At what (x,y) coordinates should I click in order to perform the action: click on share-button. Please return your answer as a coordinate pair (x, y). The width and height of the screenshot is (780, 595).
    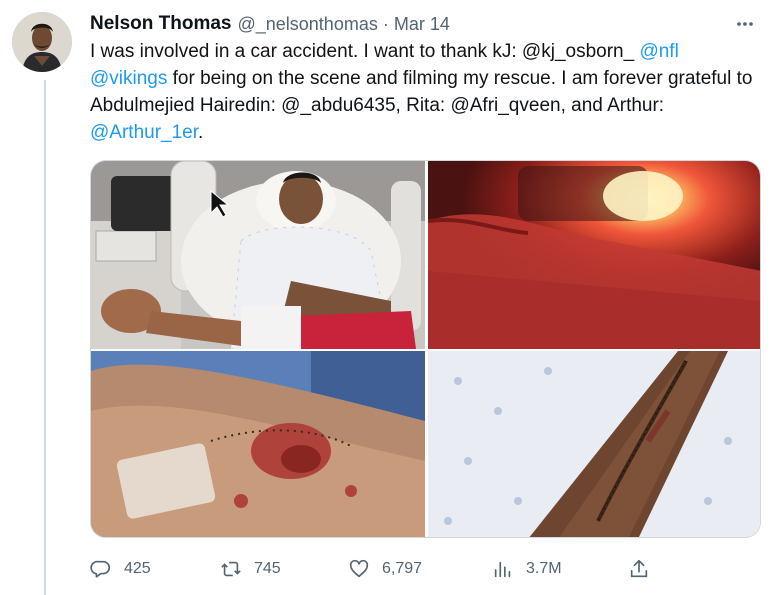
    Looking at the image, I should click on (639, 569).